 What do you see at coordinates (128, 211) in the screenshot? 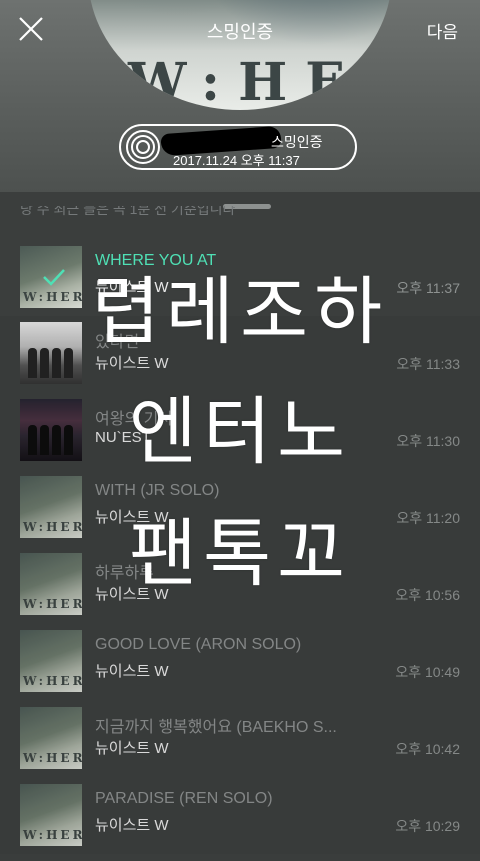
I see `partial-header-text: 당 수 최근 들은 곡 1분 전 기준입니다` at bounding box center [128, 211].